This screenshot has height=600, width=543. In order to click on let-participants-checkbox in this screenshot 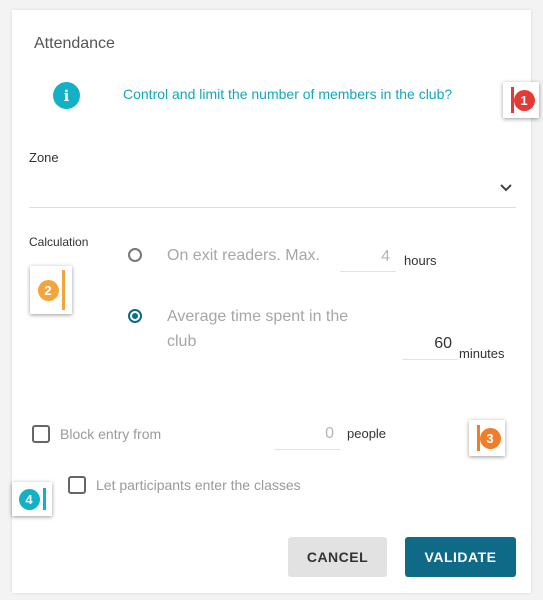, I will do `click(77, 485)`.